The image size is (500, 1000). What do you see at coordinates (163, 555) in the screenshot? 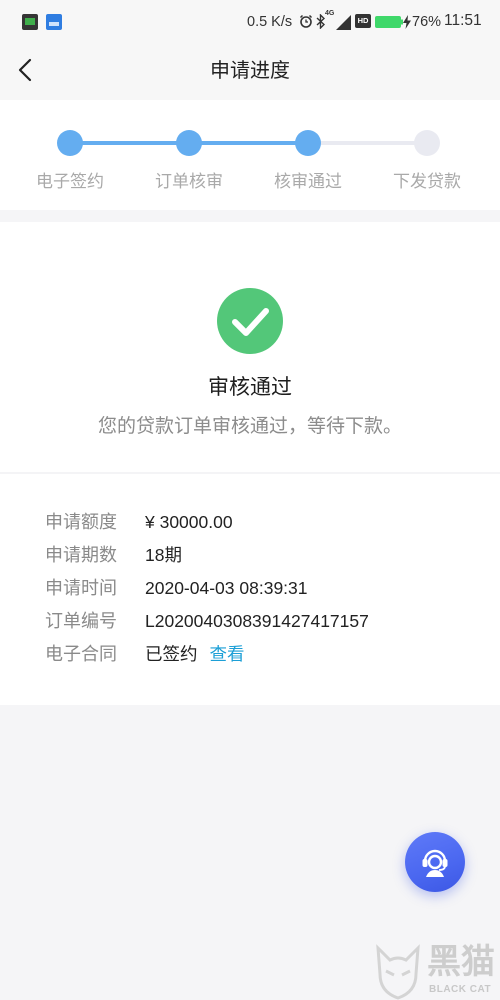
I see `detail-value: 18期` at bounding box center [163, 555].